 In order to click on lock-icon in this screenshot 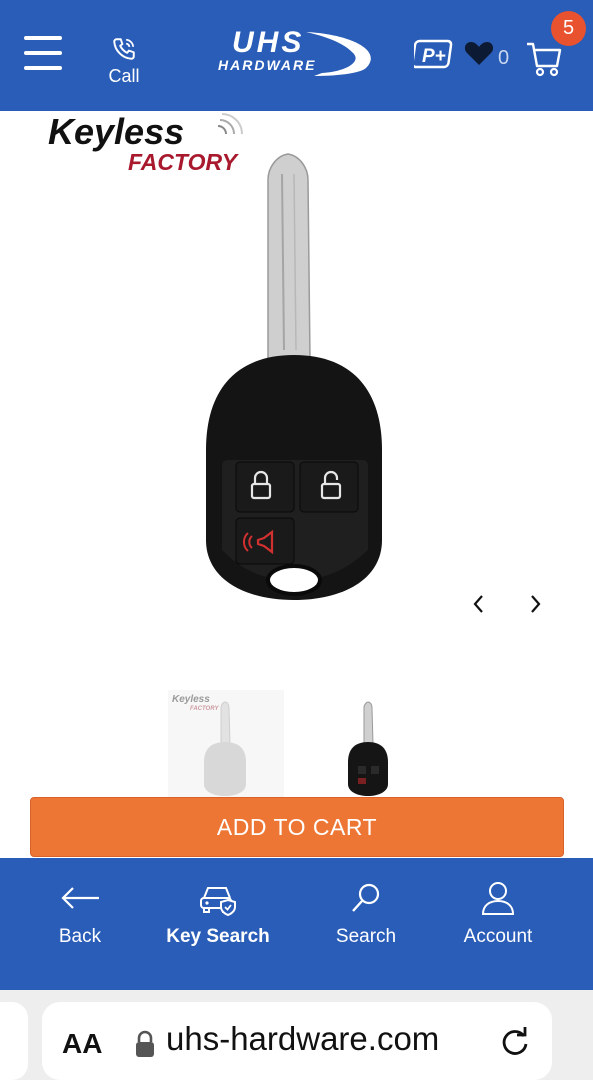, I will do `click(145, 1043)`.